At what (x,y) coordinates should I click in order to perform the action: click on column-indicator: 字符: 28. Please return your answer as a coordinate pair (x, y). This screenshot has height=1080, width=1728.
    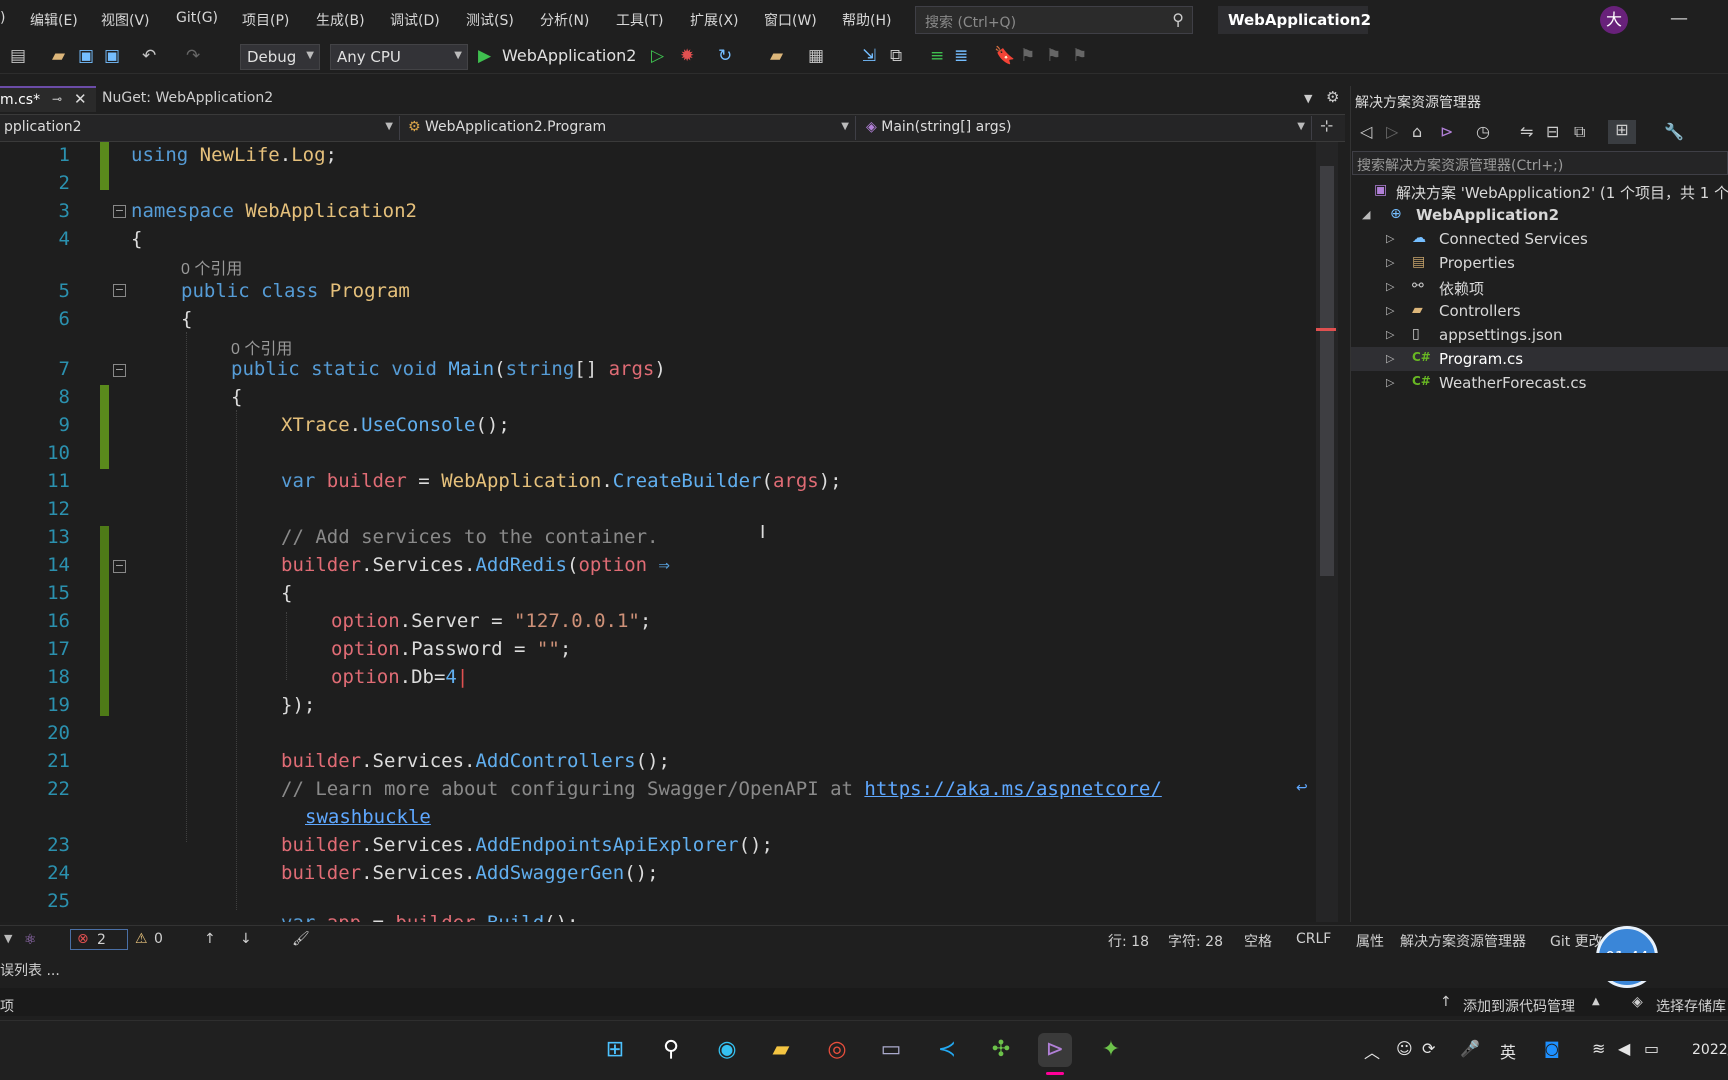
    Looking at the image, I should click on (1195, 941).